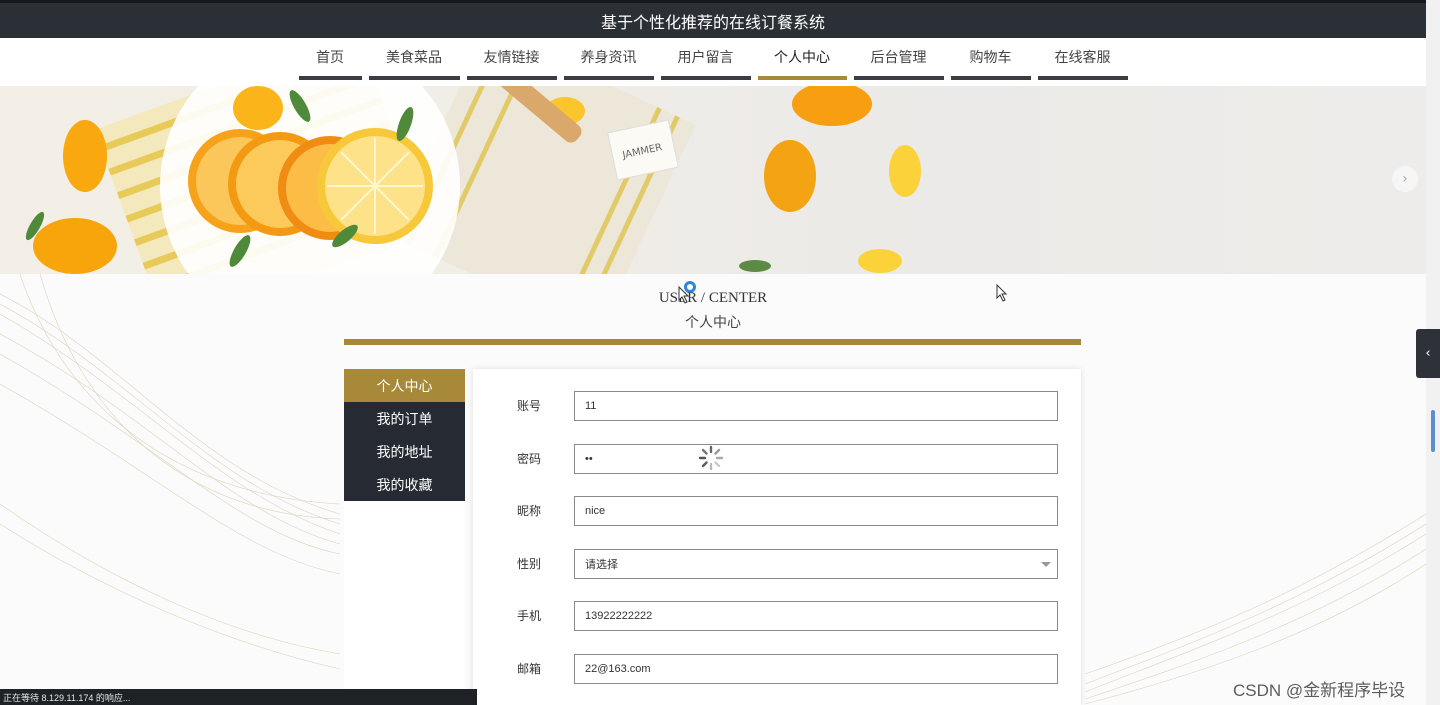 This screenshot has width=1440, height=705. Describe the element at coordinates (404, 531) in the screenshot. I see `user-side-menu: 个人中心 我的订单 我的地址 我的收藏` at that location.